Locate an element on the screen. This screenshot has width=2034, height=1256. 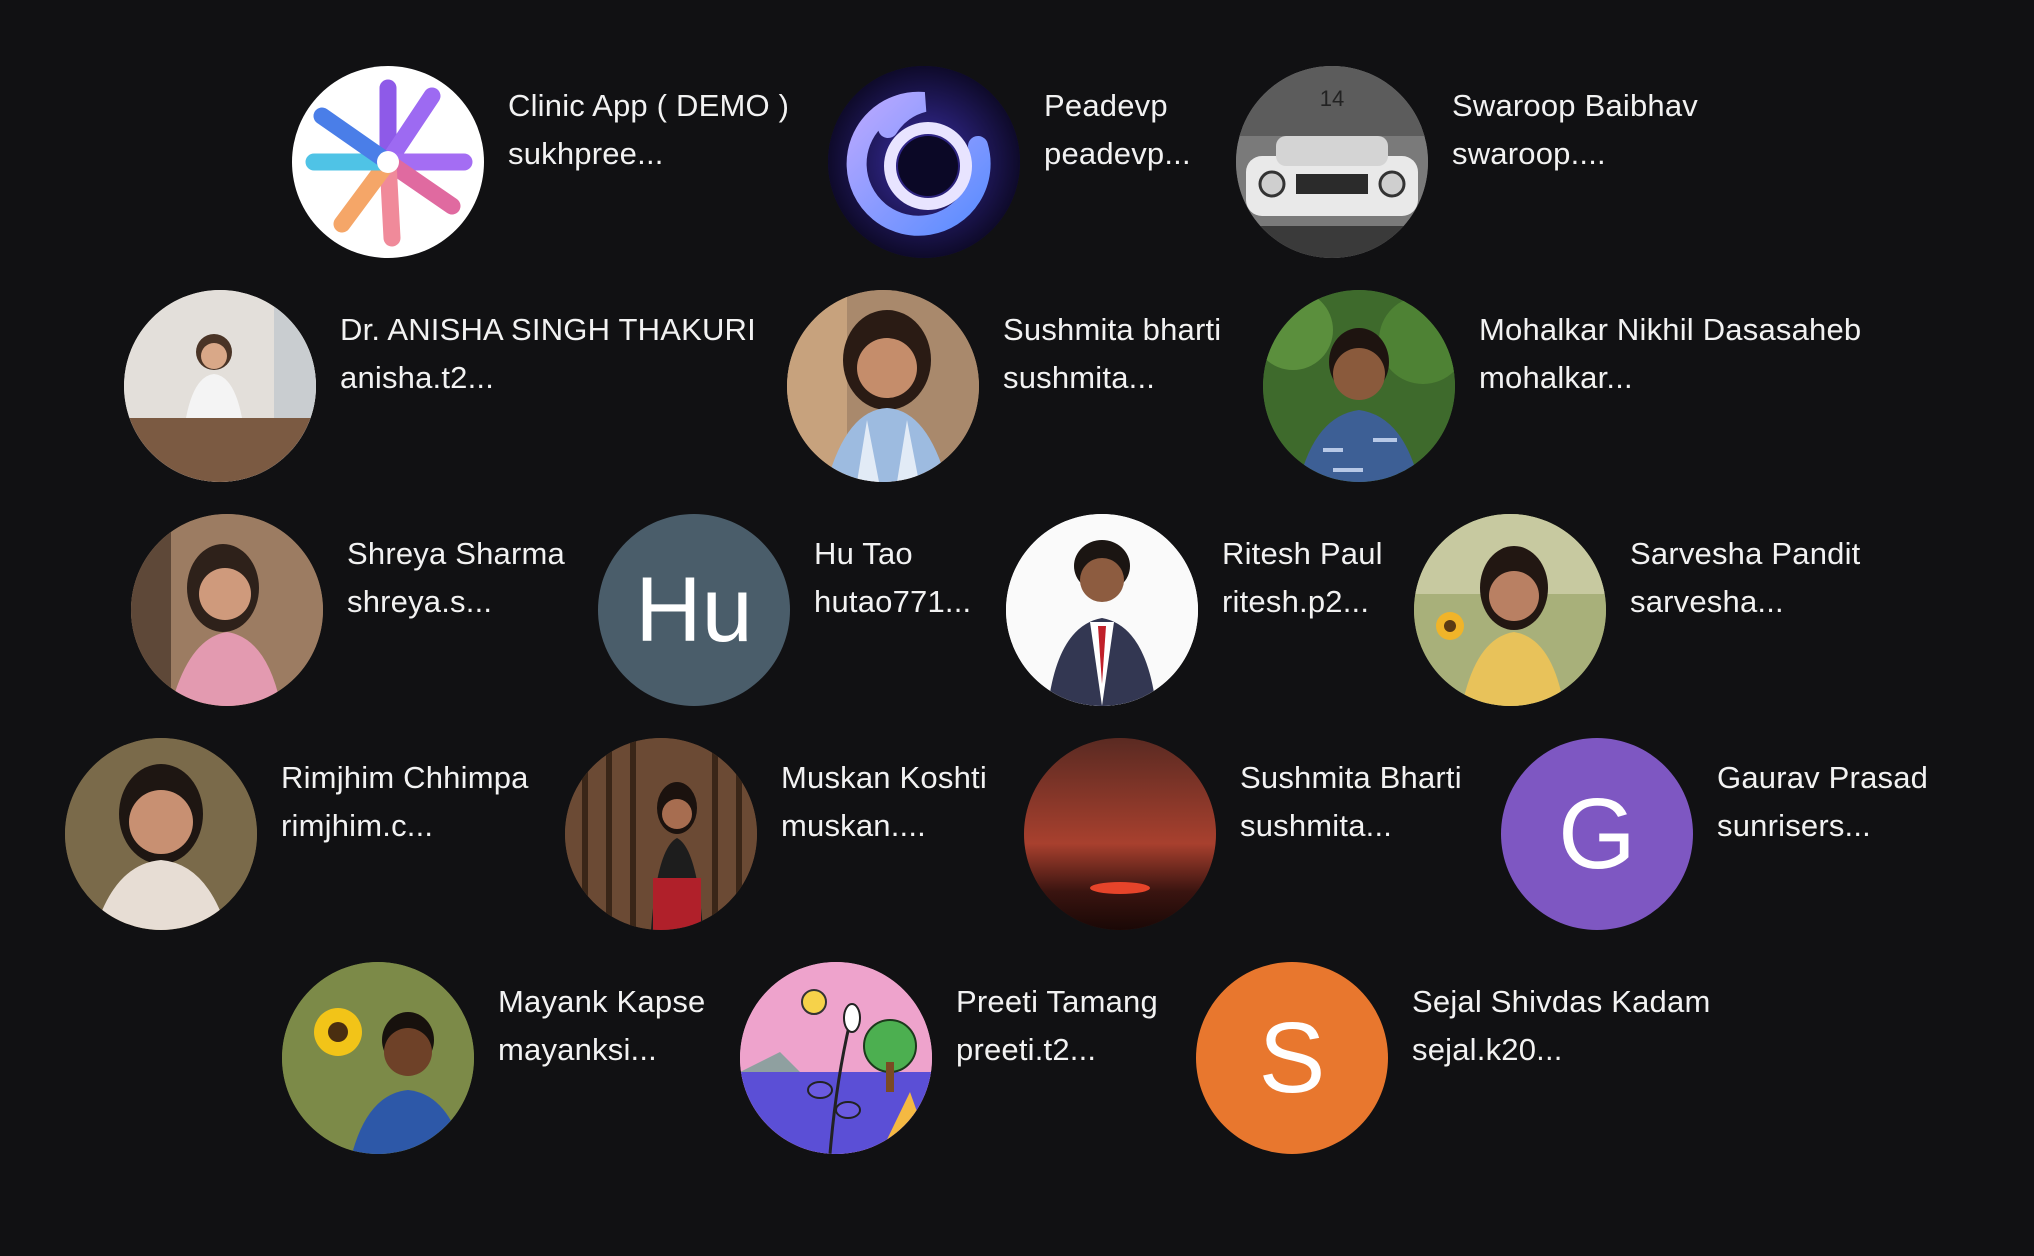
flower-illustration is located at coordinates (836, 1058).